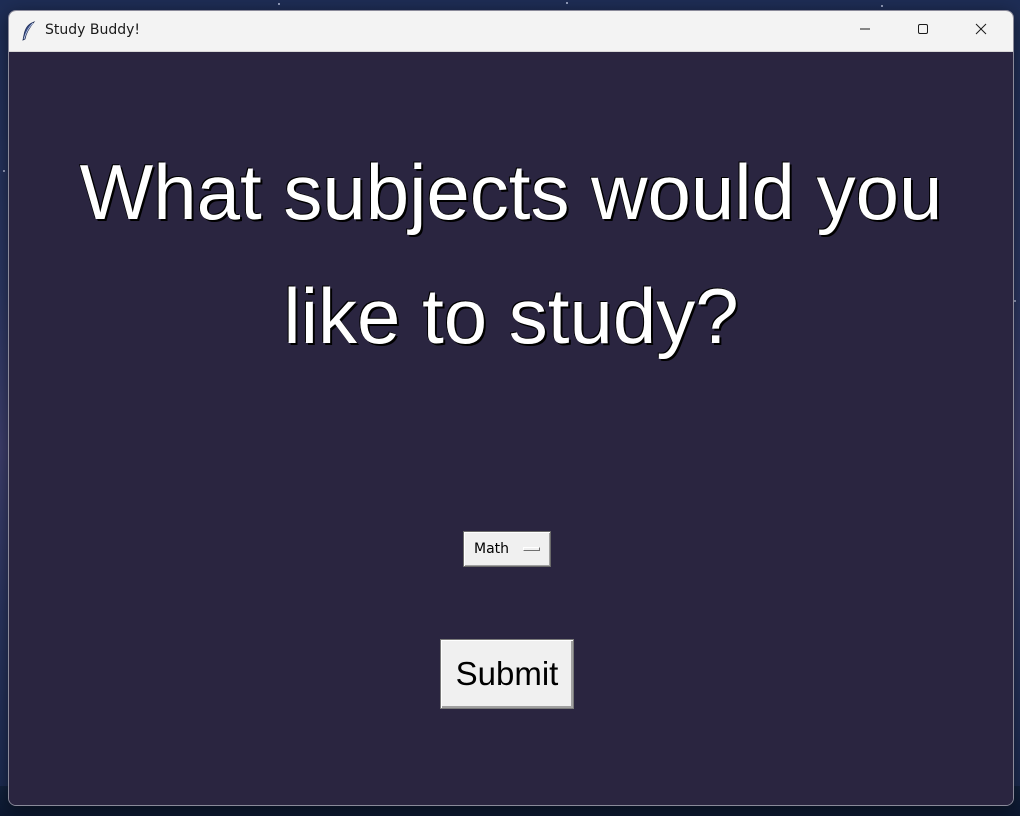 This screenshot has width=1020, height=816. Describe the element at coordinates (492, 549) in the screenshot. I see `subject-dropdown-value: Math` at that location.